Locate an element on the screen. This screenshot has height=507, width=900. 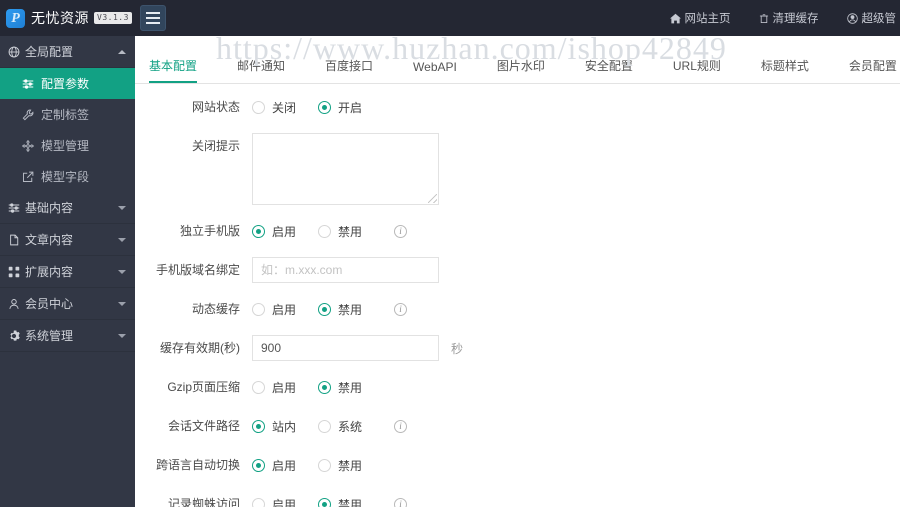
topnav-label: 超级管 is located at coordinates (879, 19).